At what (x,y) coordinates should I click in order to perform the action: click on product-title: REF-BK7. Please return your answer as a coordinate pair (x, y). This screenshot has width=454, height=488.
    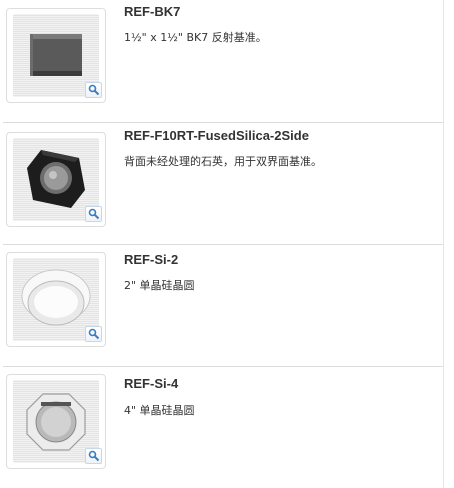
    Looking at the image, I should click on (152, 11).